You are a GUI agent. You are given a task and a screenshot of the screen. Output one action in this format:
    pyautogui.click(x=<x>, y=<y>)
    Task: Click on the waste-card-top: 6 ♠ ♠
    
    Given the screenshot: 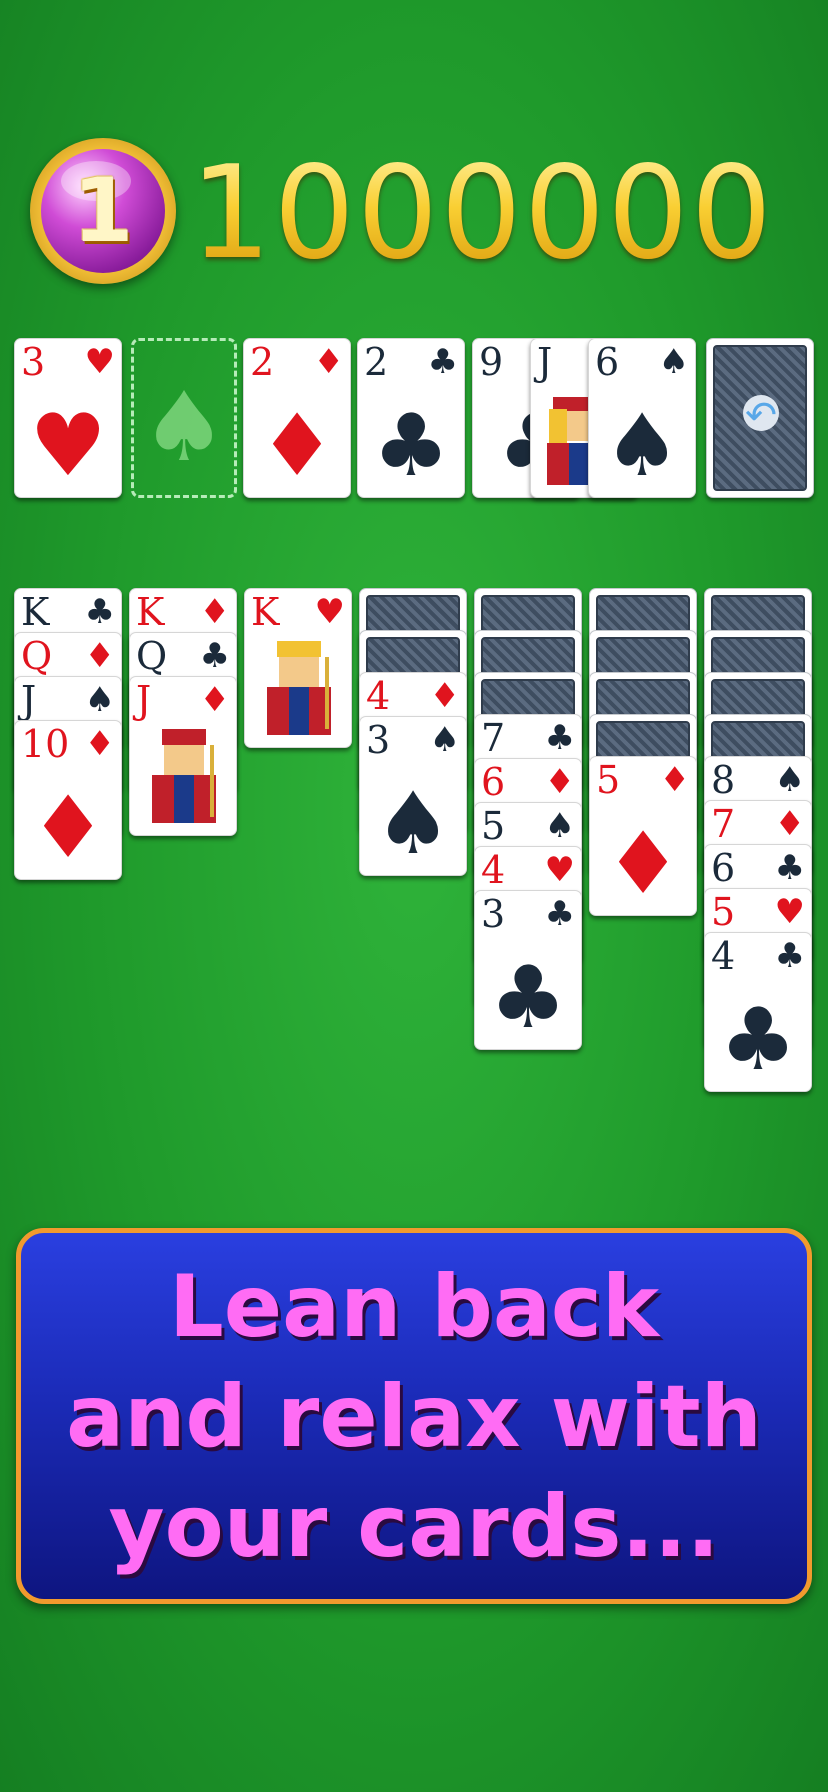 What is the action you would take?
    pyautogui.click(x=642, y=418)
    